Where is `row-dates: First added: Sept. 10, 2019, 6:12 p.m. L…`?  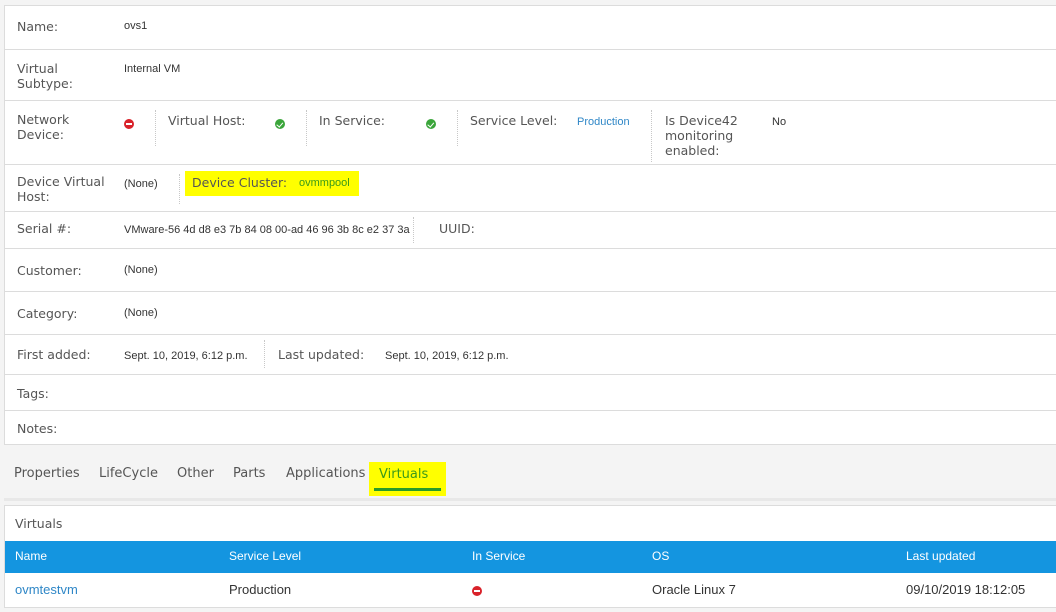
row-dates: First added: Sept. 10, 2019, 6:12 p.m. L… is located at coordinates (530, 354).